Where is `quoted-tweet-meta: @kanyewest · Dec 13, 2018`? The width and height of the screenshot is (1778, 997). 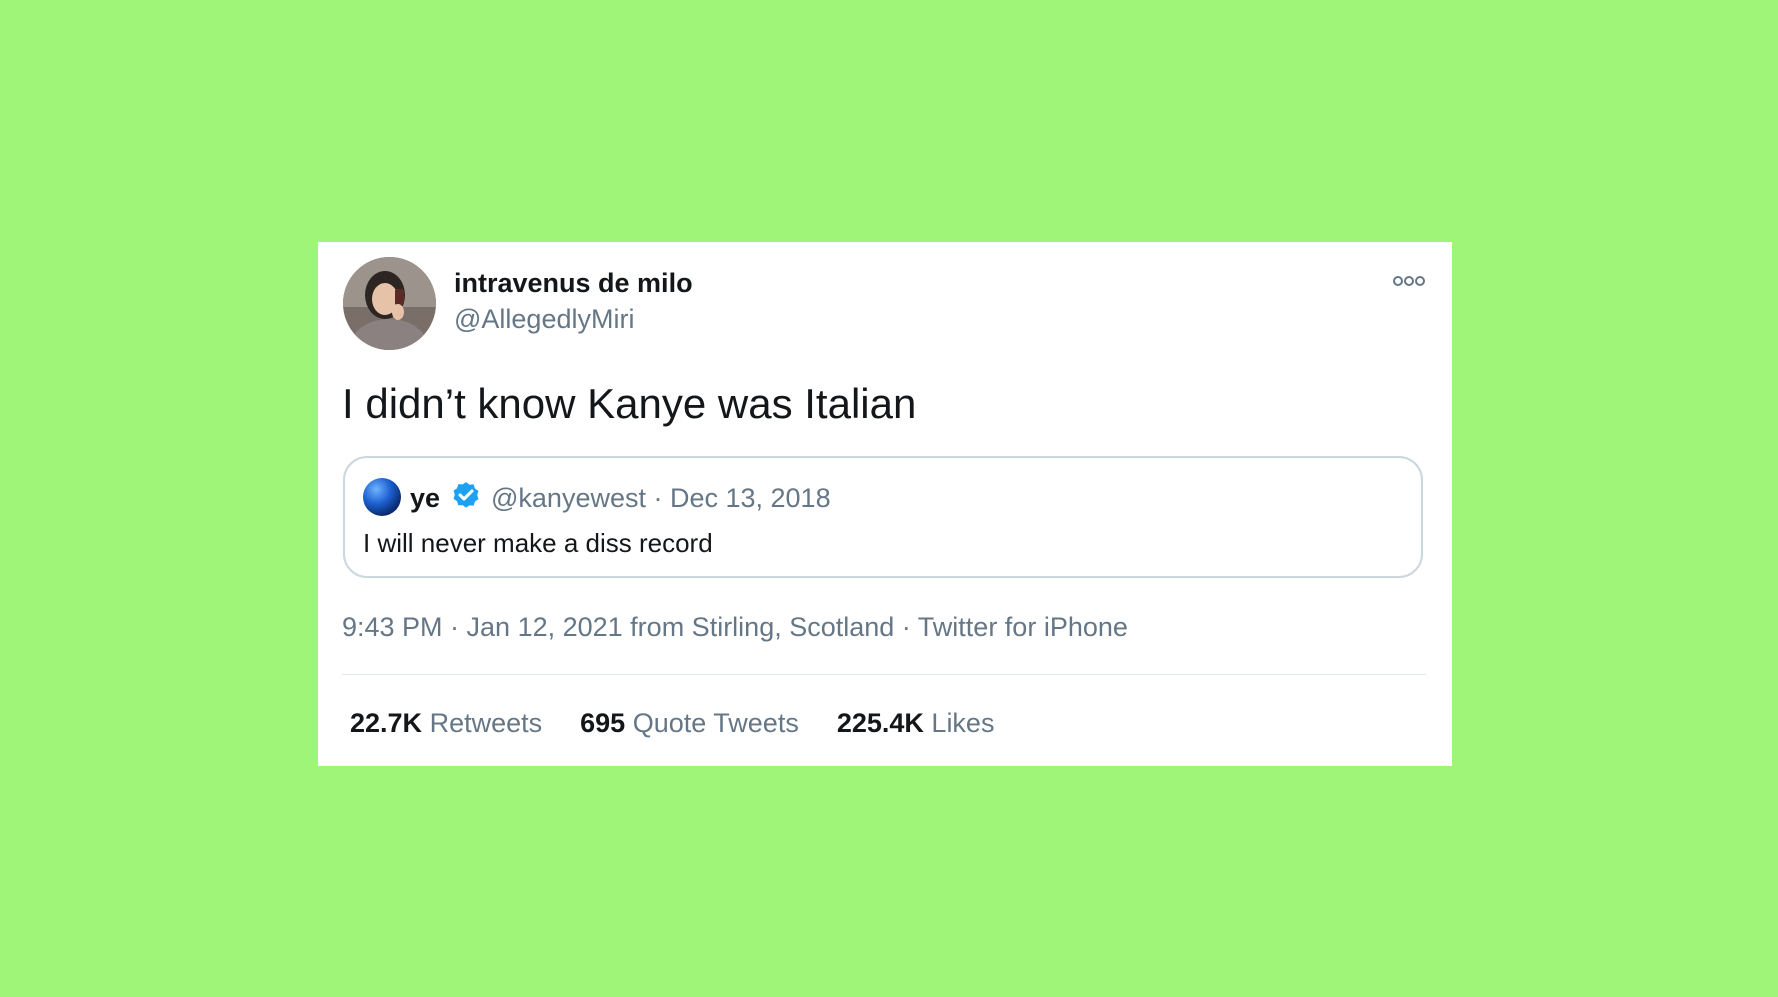 quoted-tweet-meta: @kanyewest · Dec 13, 2018 is located at coordinates (661, 498).